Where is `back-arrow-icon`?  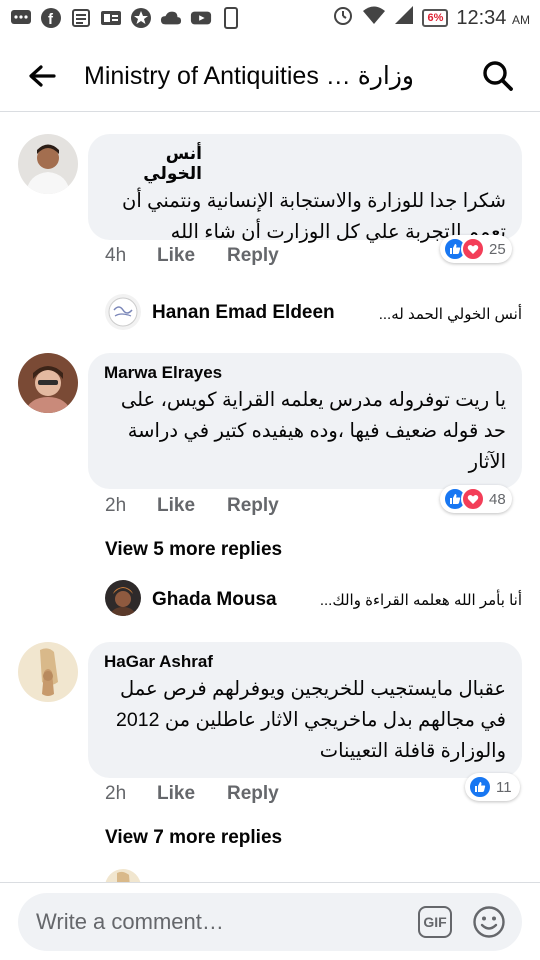 back-arrow-icon is located at coordinates (42, 75).